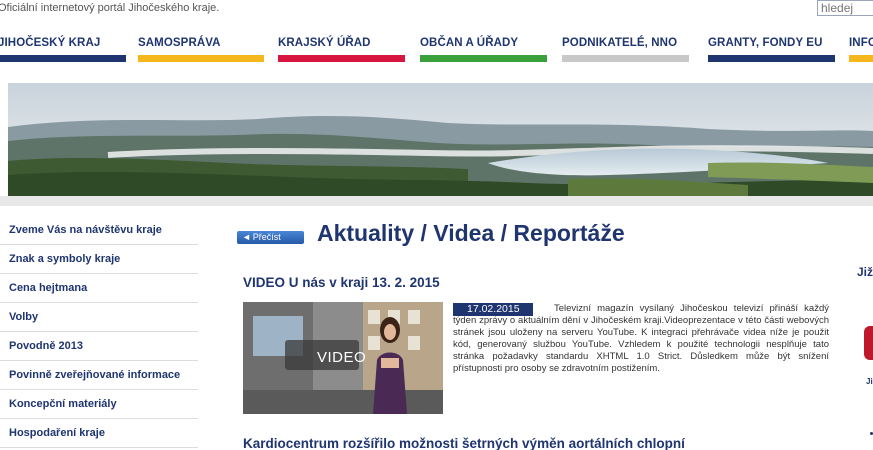  What do you see at coordinates (179, 43) in the screenshot?
I see `nav-item-label: SAMOSPRÁVA` at bounding box center [179, 43].